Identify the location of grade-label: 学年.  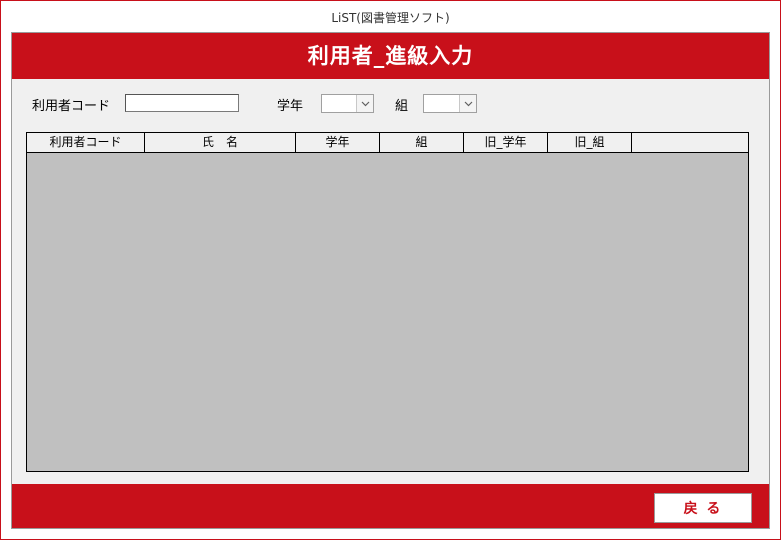
(290, 106).